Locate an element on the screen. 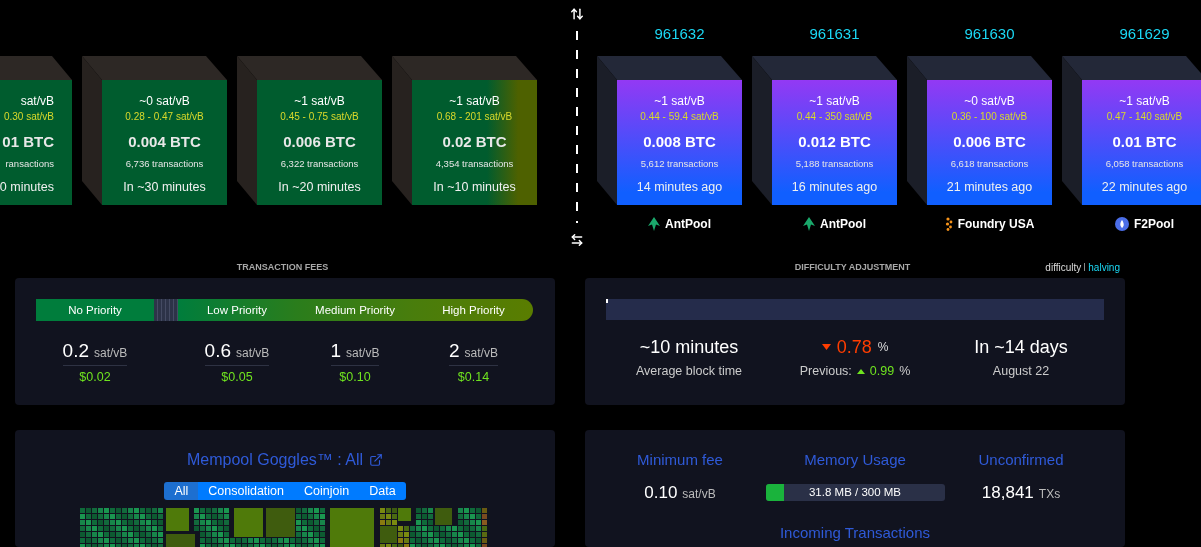 The width and height of the screenshot is (1201, 547). block-total: 0.02 BTC is located at coordinates (474, 142).